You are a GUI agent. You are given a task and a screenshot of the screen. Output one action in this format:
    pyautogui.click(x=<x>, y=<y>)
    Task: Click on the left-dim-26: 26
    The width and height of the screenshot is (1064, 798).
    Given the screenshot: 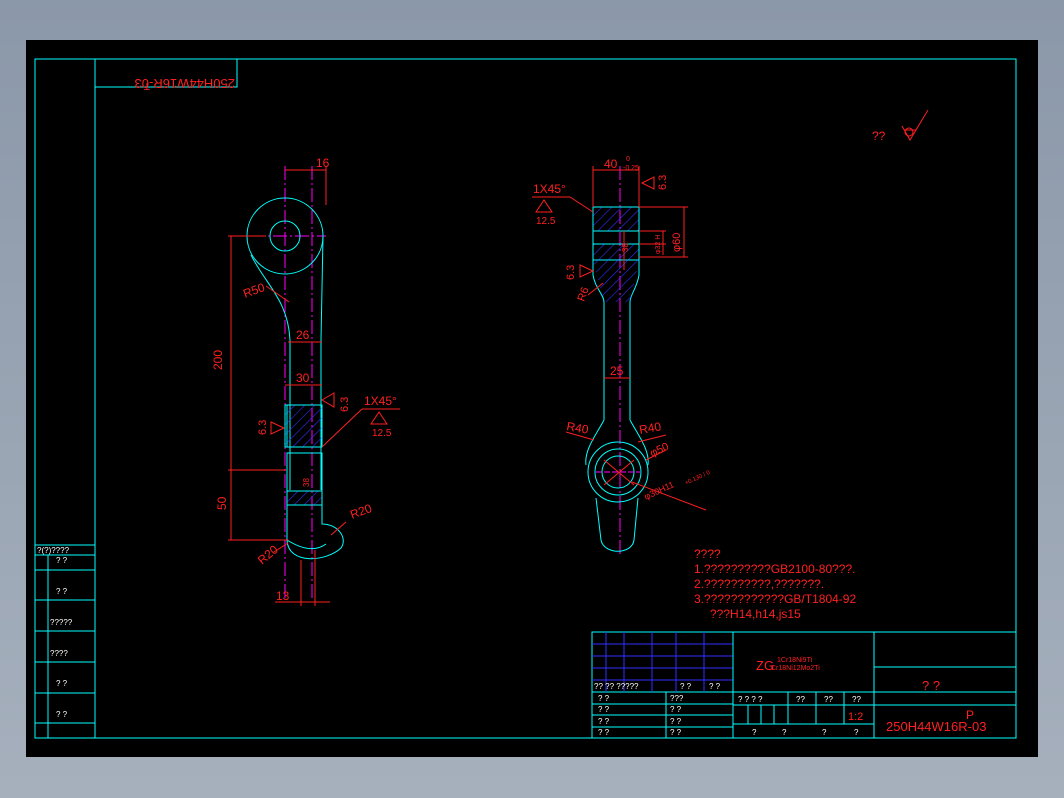 What is the action you would take?
    pyautogui.click(x=303, y=335)
    